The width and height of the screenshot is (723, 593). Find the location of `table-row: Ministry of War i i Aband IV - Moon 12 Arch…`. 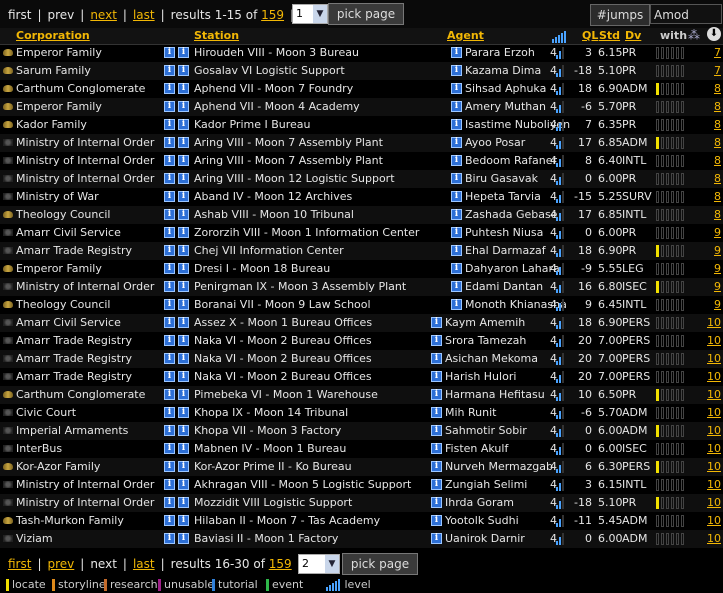

table-row: Ministry of War i i Aband IV - Moon 12 Arch… is located at coordinates (361, 197).